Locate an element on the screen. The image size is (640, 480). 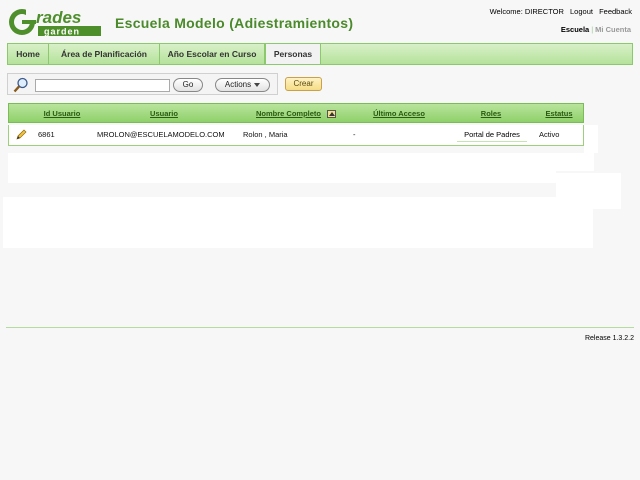
sort-ascending-icon is located at coordinates (331, 114).